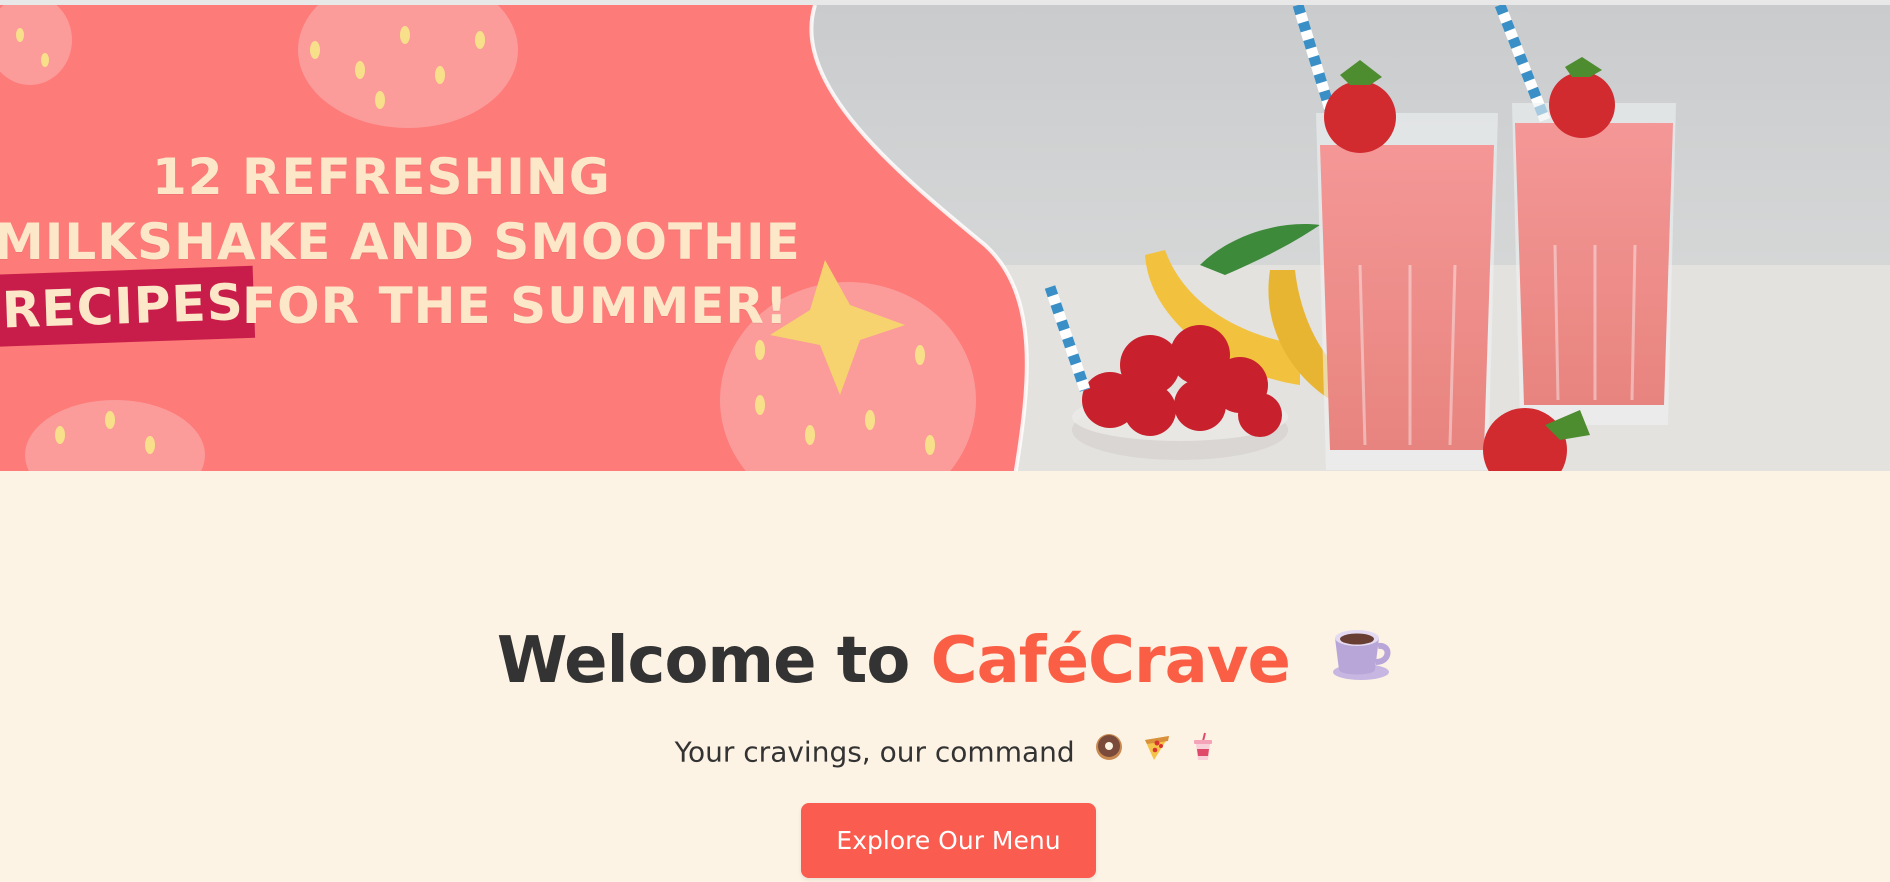  Describe the element at coordinates (1110, 661) in the screenshot. I see `brand-name: CaféCrave` at that location.